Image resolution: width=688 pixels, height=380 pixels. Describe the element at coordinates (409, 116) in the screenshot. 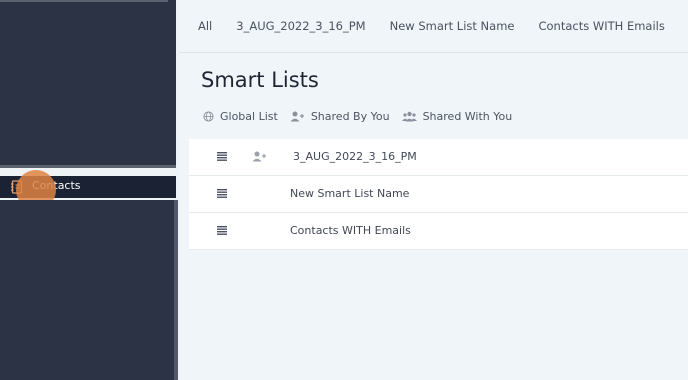

I see `users-icon` at that location.